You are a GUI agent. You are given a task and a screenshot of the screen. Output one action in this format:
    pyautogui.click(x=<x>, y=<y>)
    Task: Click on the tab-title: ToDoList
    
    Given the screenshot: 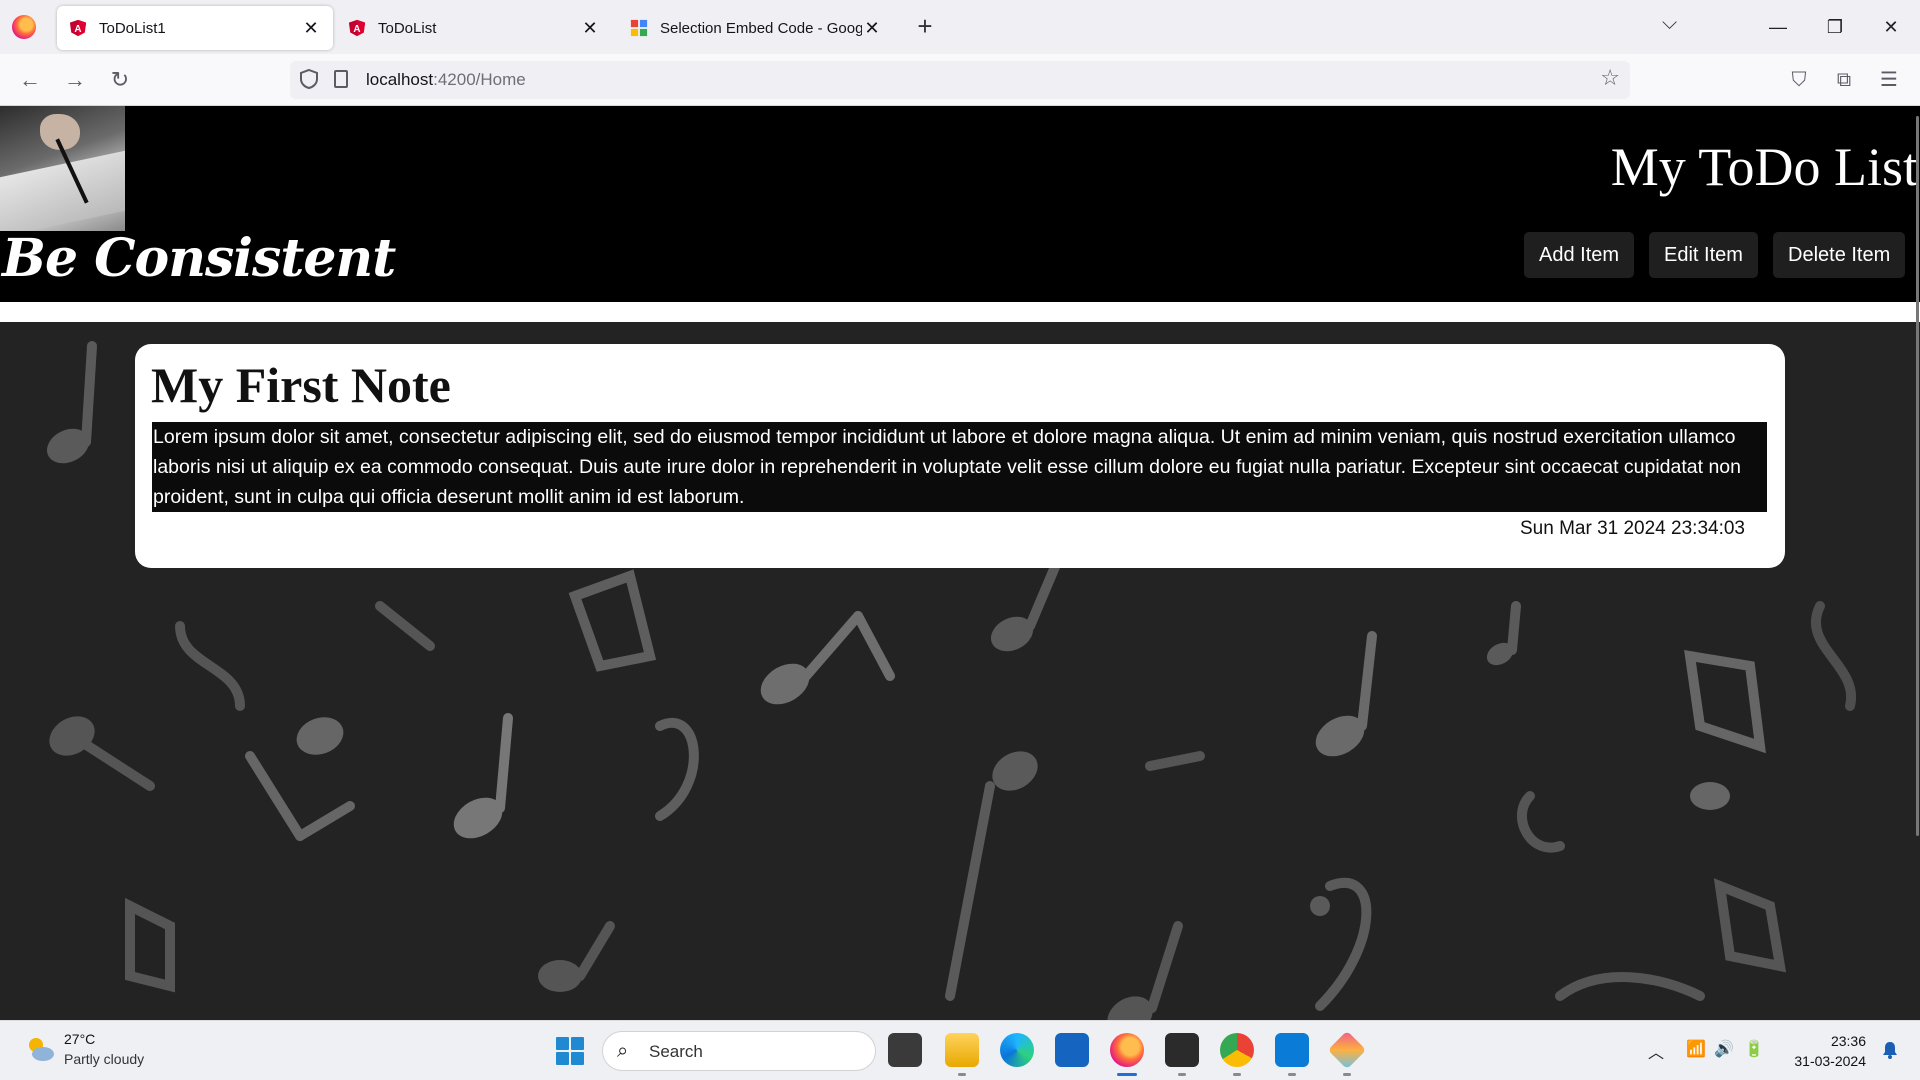 What is the action you would take?
    pyautogui.click(x=407, y=28)
    